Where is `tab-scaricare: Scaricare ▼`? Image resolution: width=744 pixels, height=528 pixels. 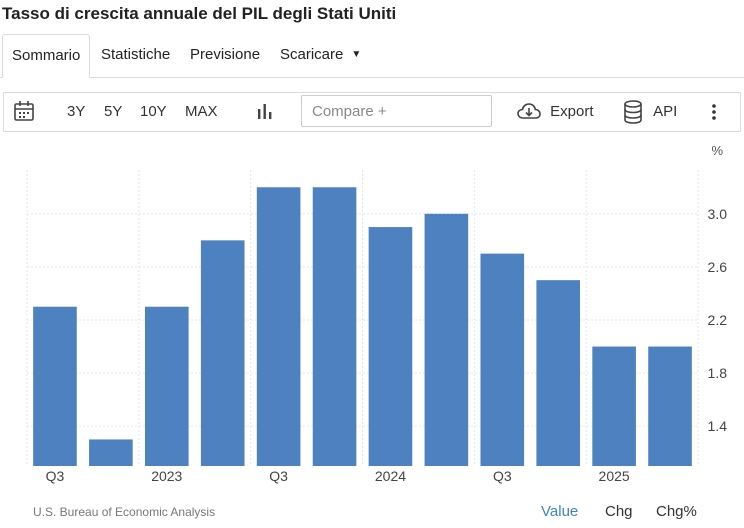 tab-scaricare: Scaricare ▼ is located at coordinates (320, 56).